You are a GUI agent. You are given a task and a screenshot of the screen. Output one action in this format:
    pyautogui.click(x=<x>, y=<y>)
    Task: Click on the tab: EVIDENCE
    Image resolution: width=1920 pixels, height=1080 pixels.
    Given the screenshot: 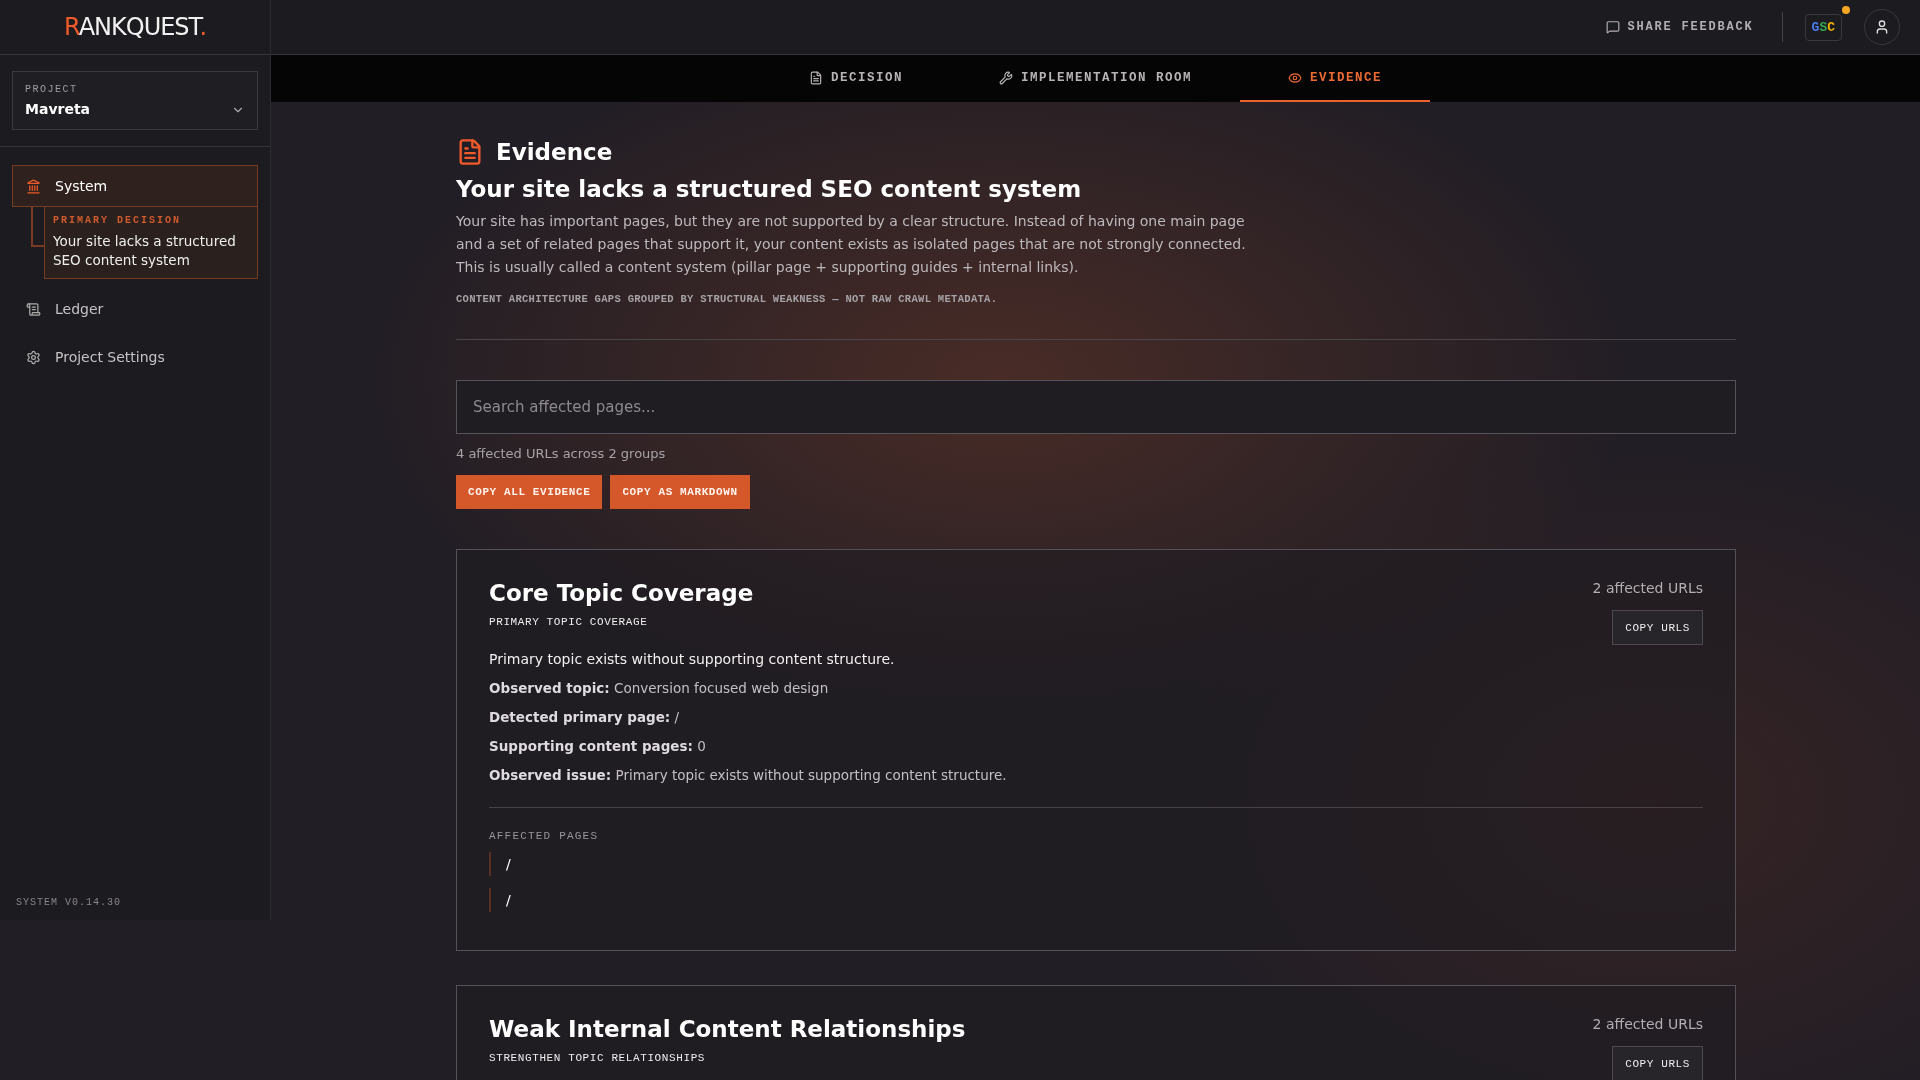 What is the action you would take?
    pyautogui.click(x=1335, y=78)
    